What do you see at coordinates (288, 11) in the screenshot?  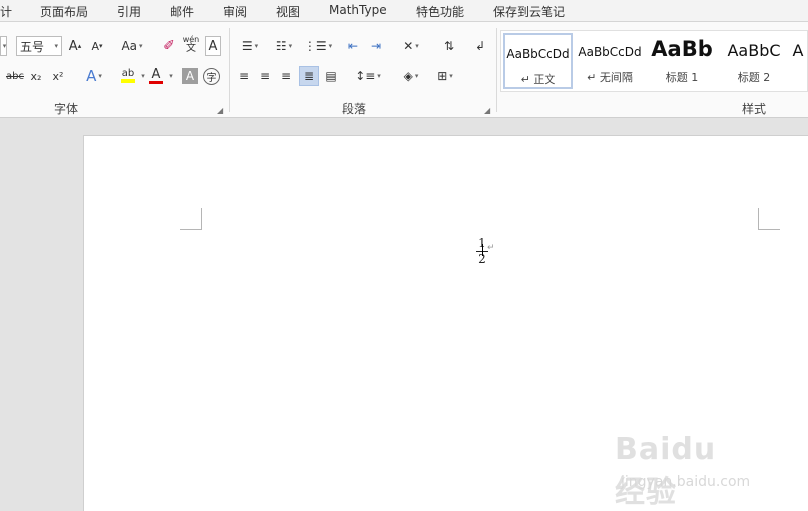 I see `tab-view: 视图` at bounding box center [288, 11].